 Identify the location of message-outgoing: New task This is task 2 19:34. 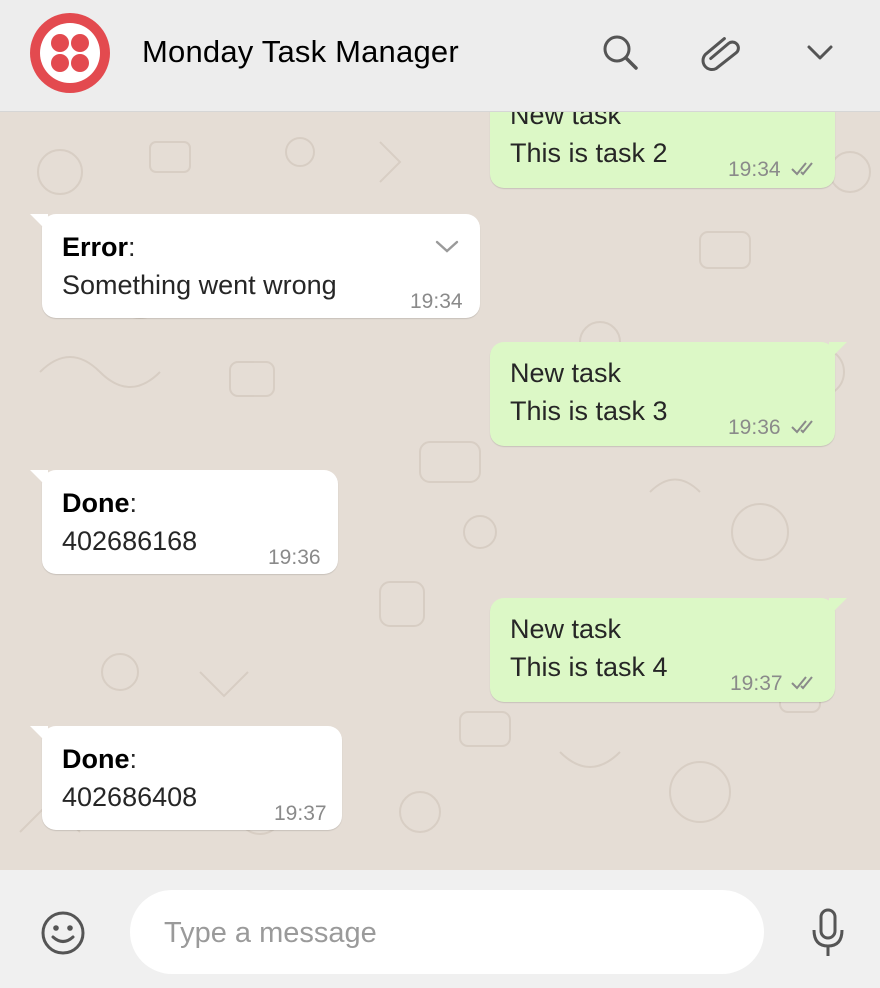
(662, 150).